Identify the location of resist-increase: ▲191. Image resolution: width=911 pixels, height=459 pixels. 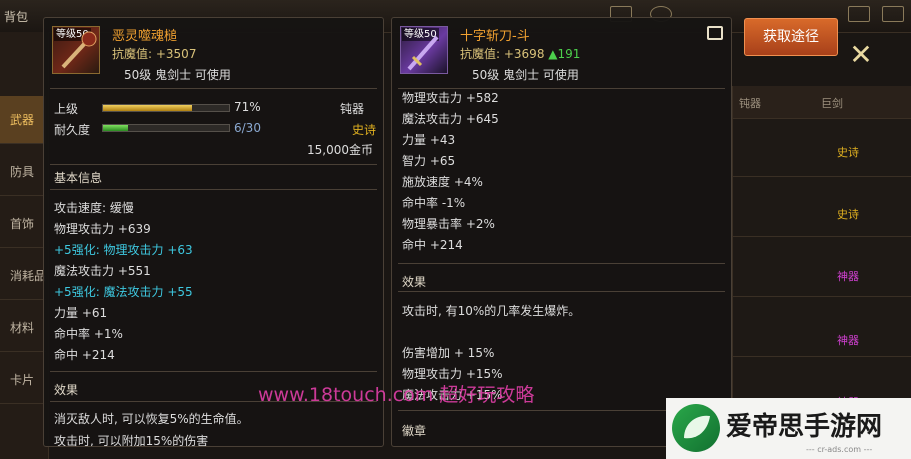
(564, 54).